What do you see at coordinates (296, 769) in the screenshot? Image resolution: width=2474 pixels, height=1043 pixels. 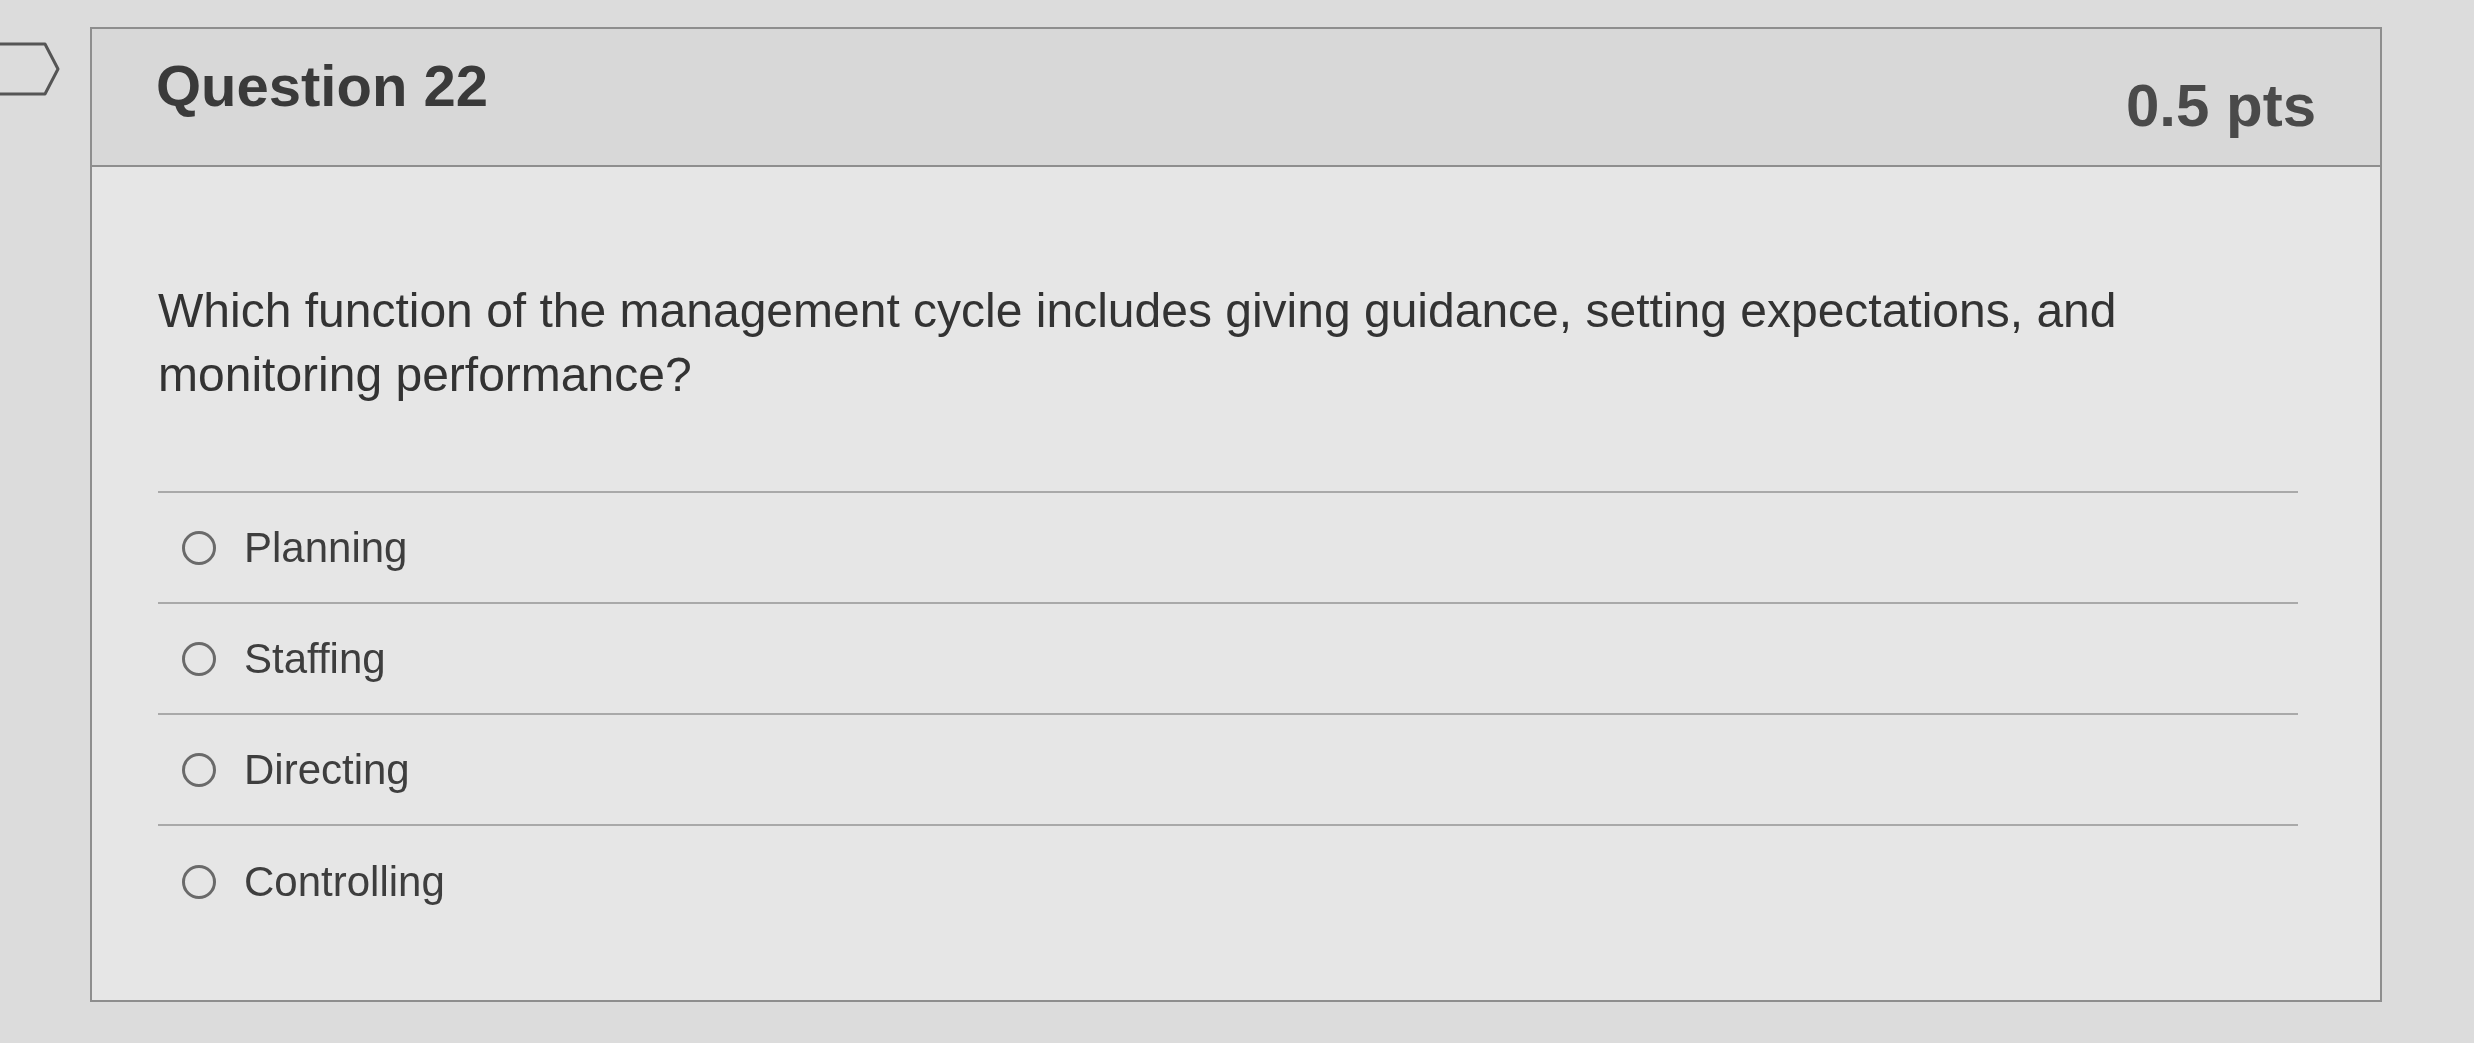 I see `answer-option: Directing` at bounding box center [296, 769].